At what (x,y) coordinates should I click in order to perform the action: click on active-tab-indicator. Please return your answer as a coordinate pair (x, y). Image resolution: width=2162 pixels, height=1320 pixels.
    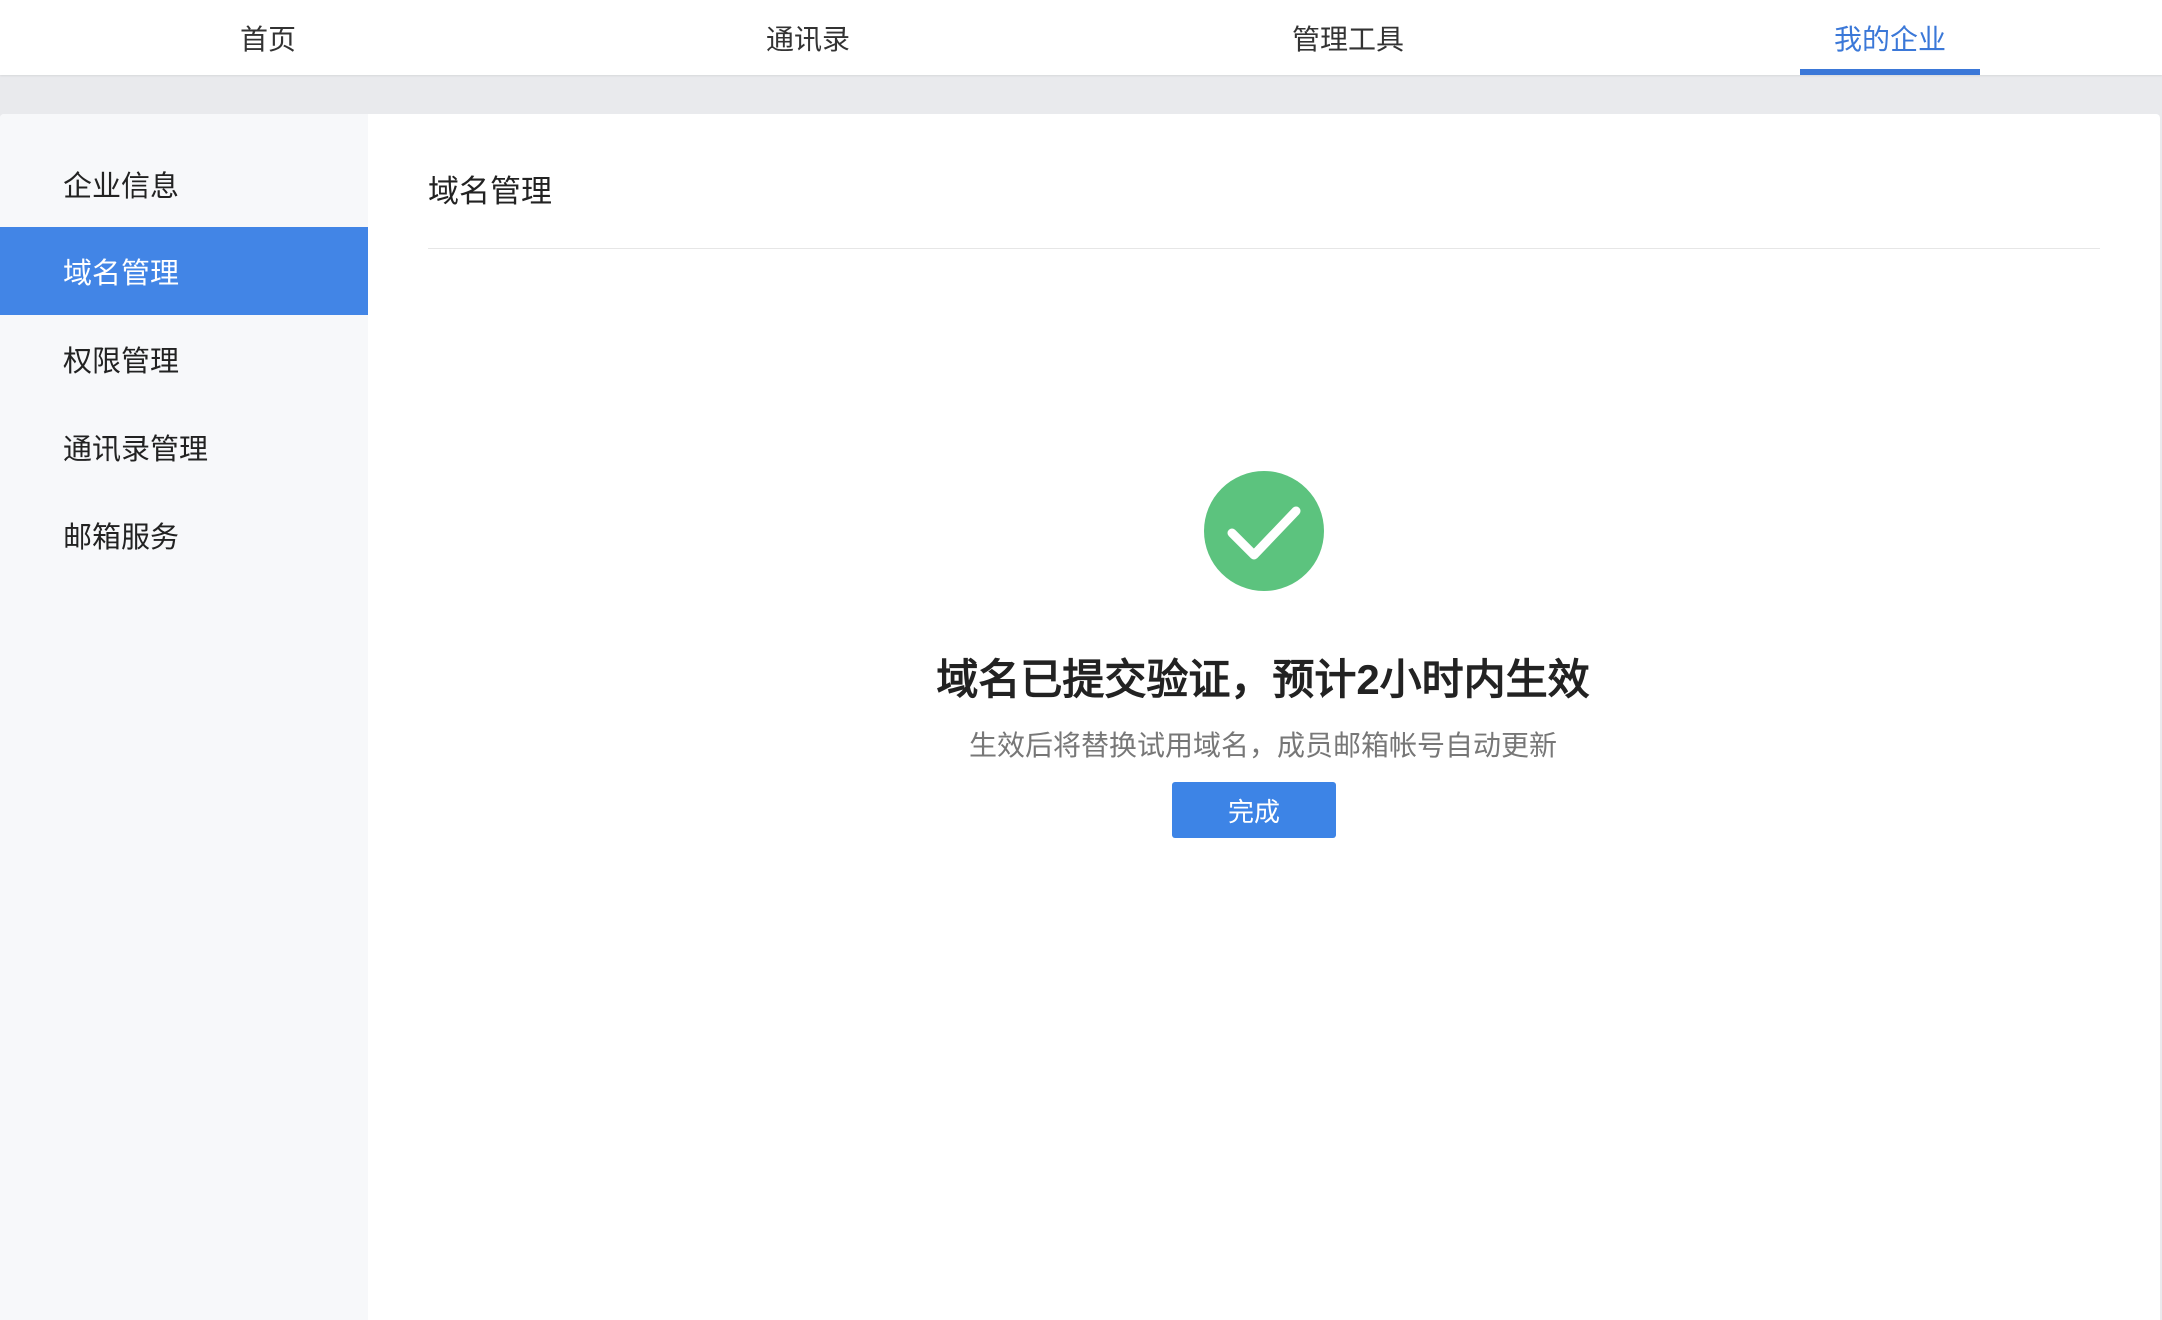
    Looking at the image, I should click on (1890, 72).